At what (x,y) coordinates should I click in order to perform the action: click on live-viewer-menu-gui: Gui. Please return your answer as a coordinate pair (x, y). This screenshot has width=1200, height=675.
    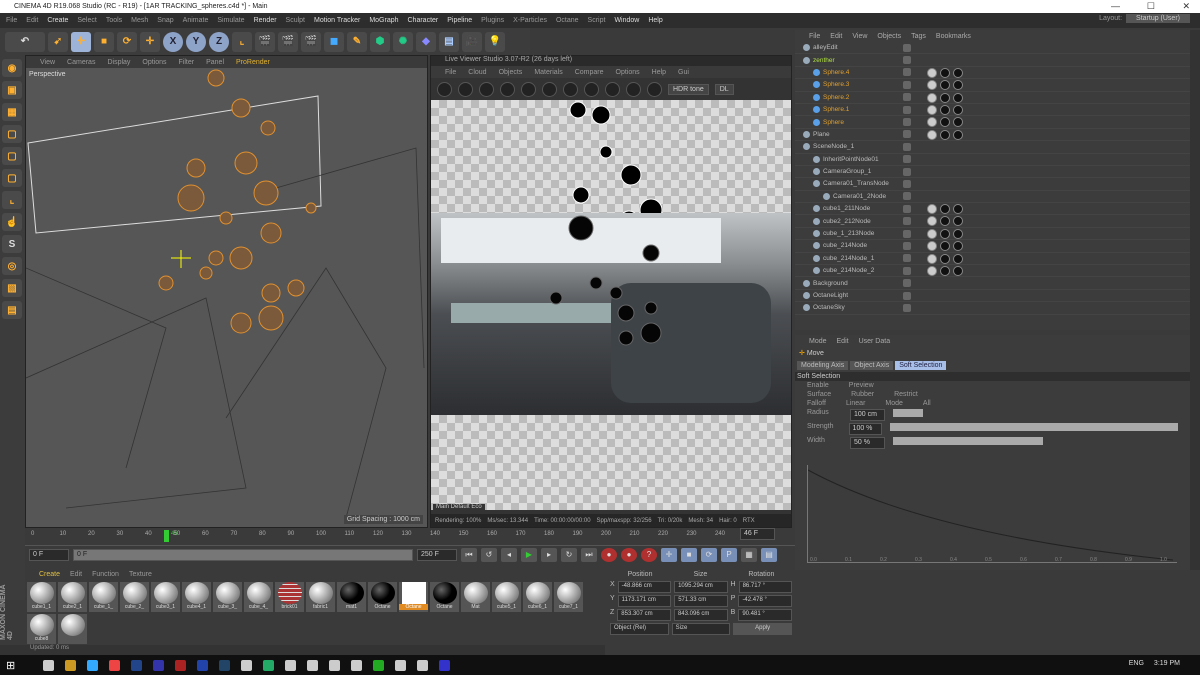
    Looking at the image, I should click on (683, 72).